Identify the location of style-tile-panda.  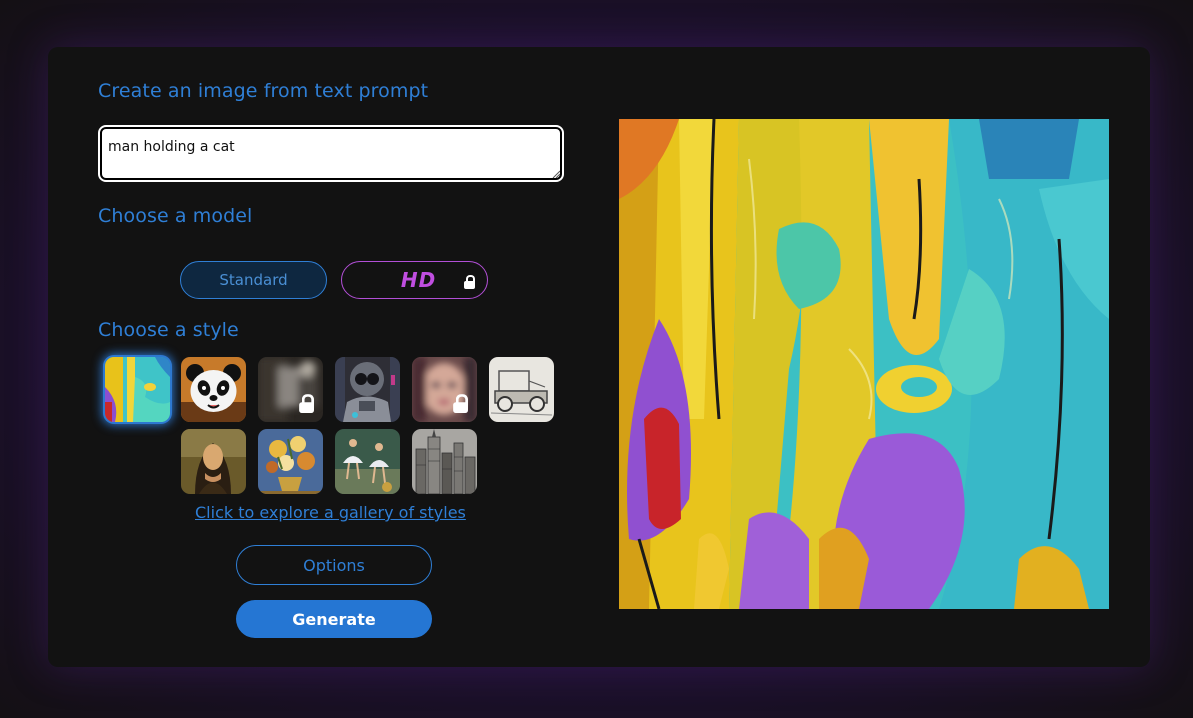
(213, 389).